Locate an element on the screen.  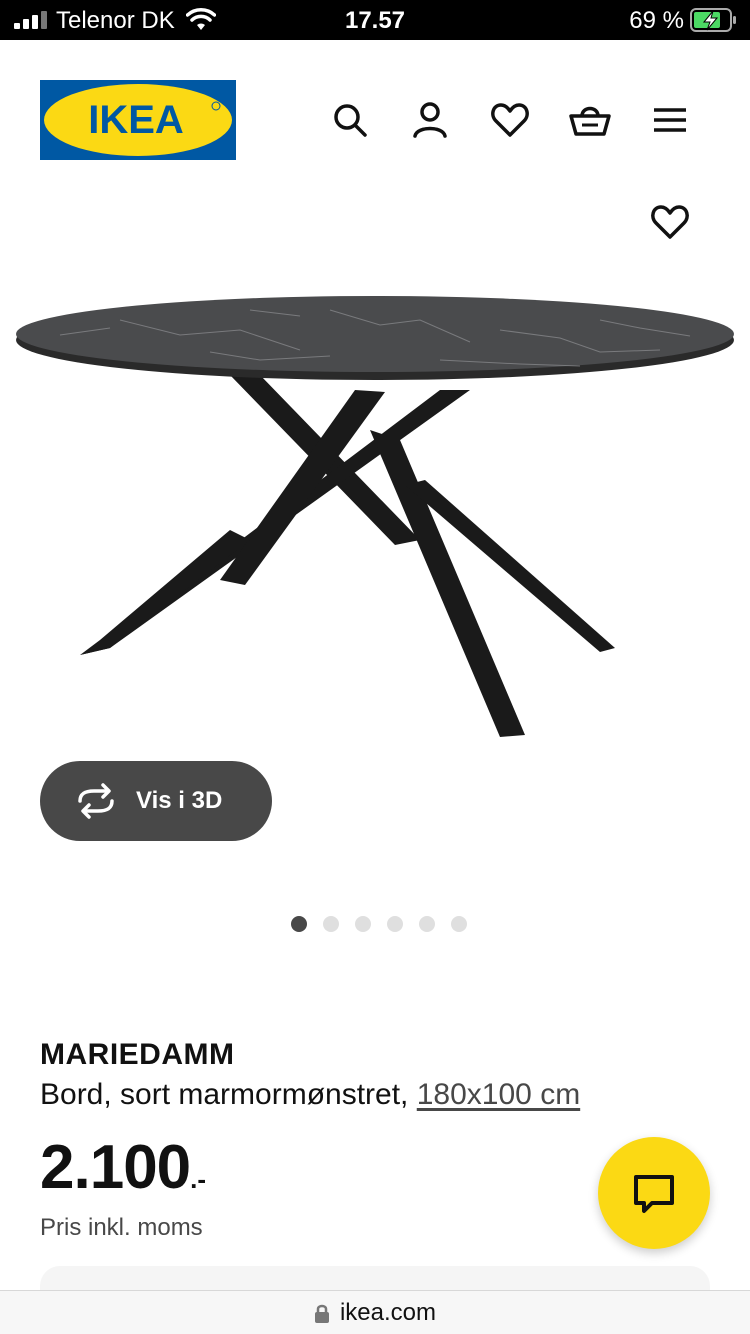
table-top is located at coordinates (375, 334).